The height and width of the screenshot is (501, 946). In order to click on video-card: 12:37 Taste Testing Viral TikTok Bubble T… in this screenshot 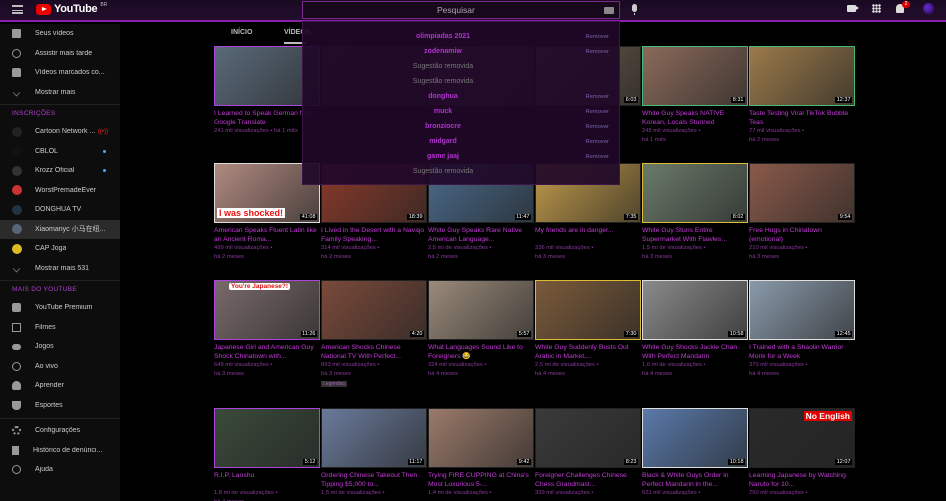, I will do `click(802, 95)`.